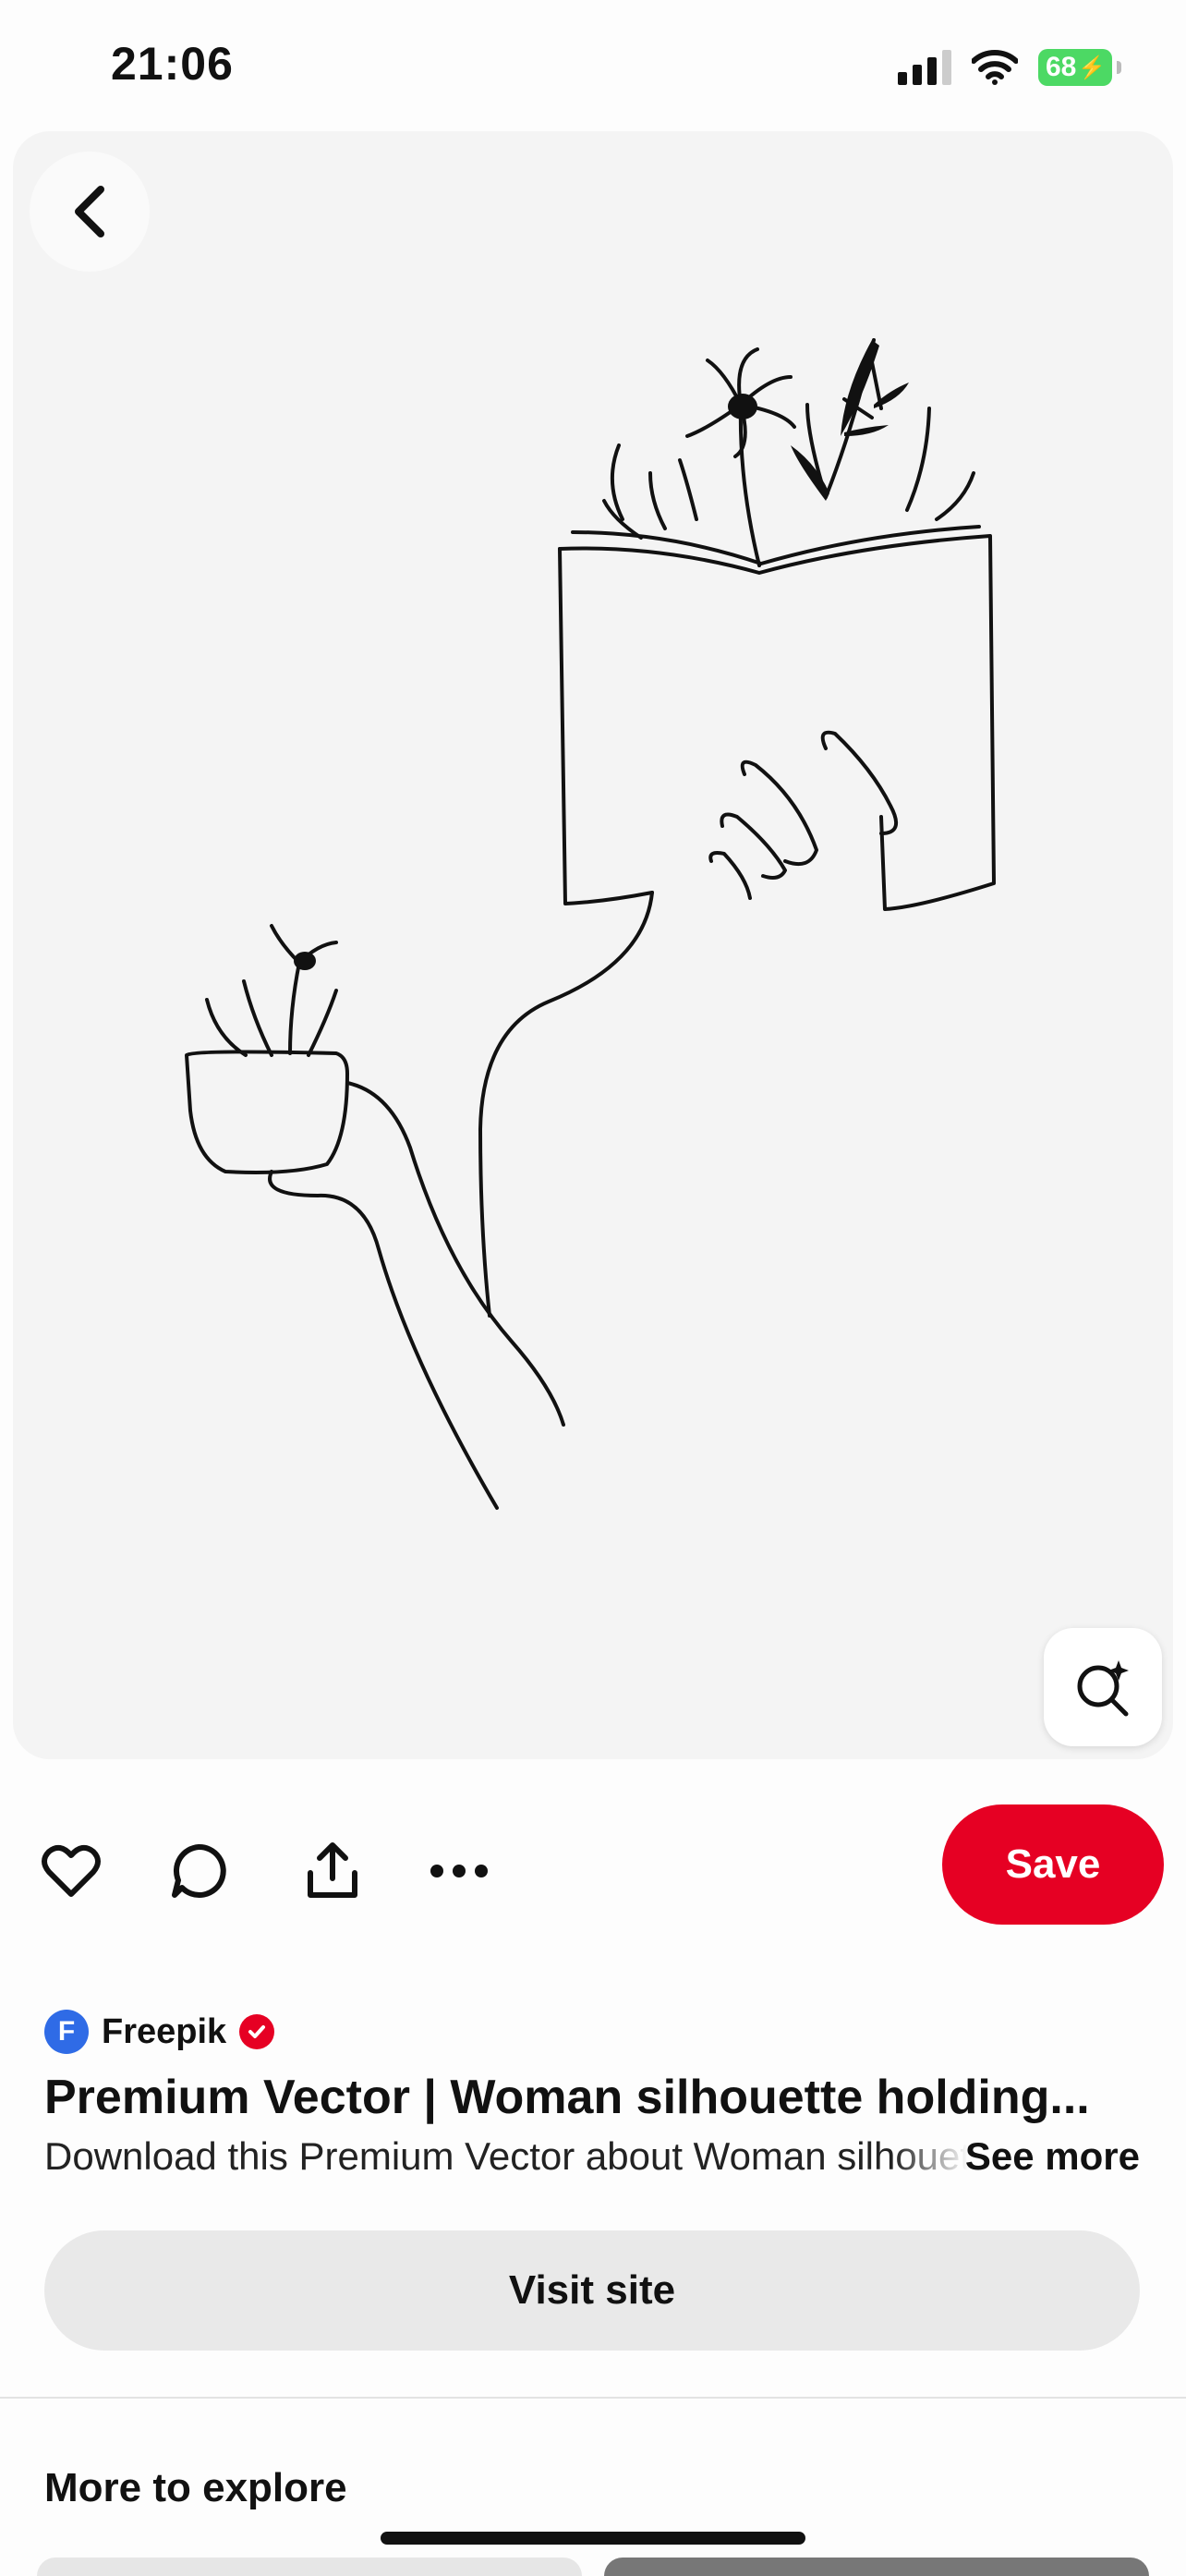 Image resolution: width=1186 pixels, height=2576 pixels. Describe the element at coordinates (995, 67) in the screenshot. I see `wifi-icon` at that location.